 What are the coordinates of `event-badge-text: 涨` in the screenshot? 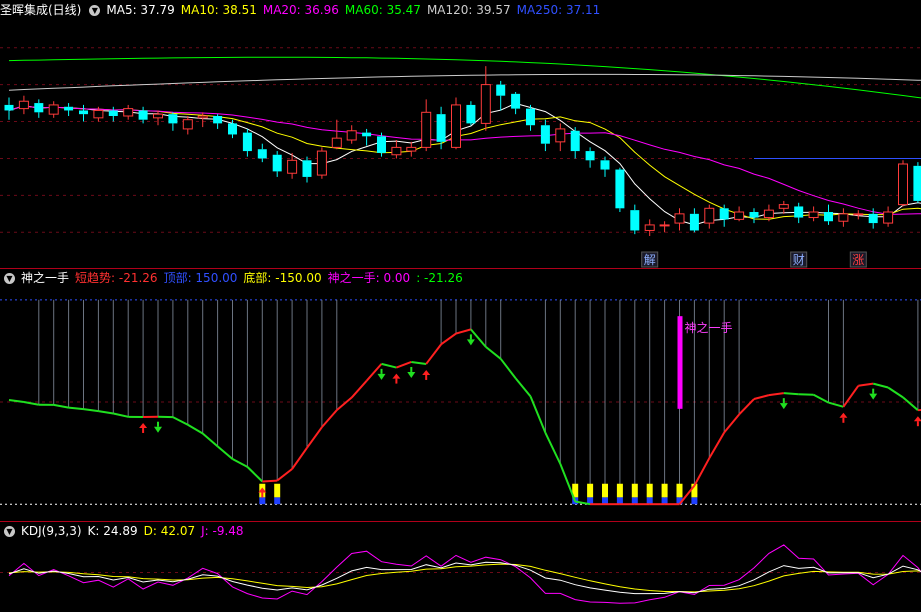 It's located at (858, 259).